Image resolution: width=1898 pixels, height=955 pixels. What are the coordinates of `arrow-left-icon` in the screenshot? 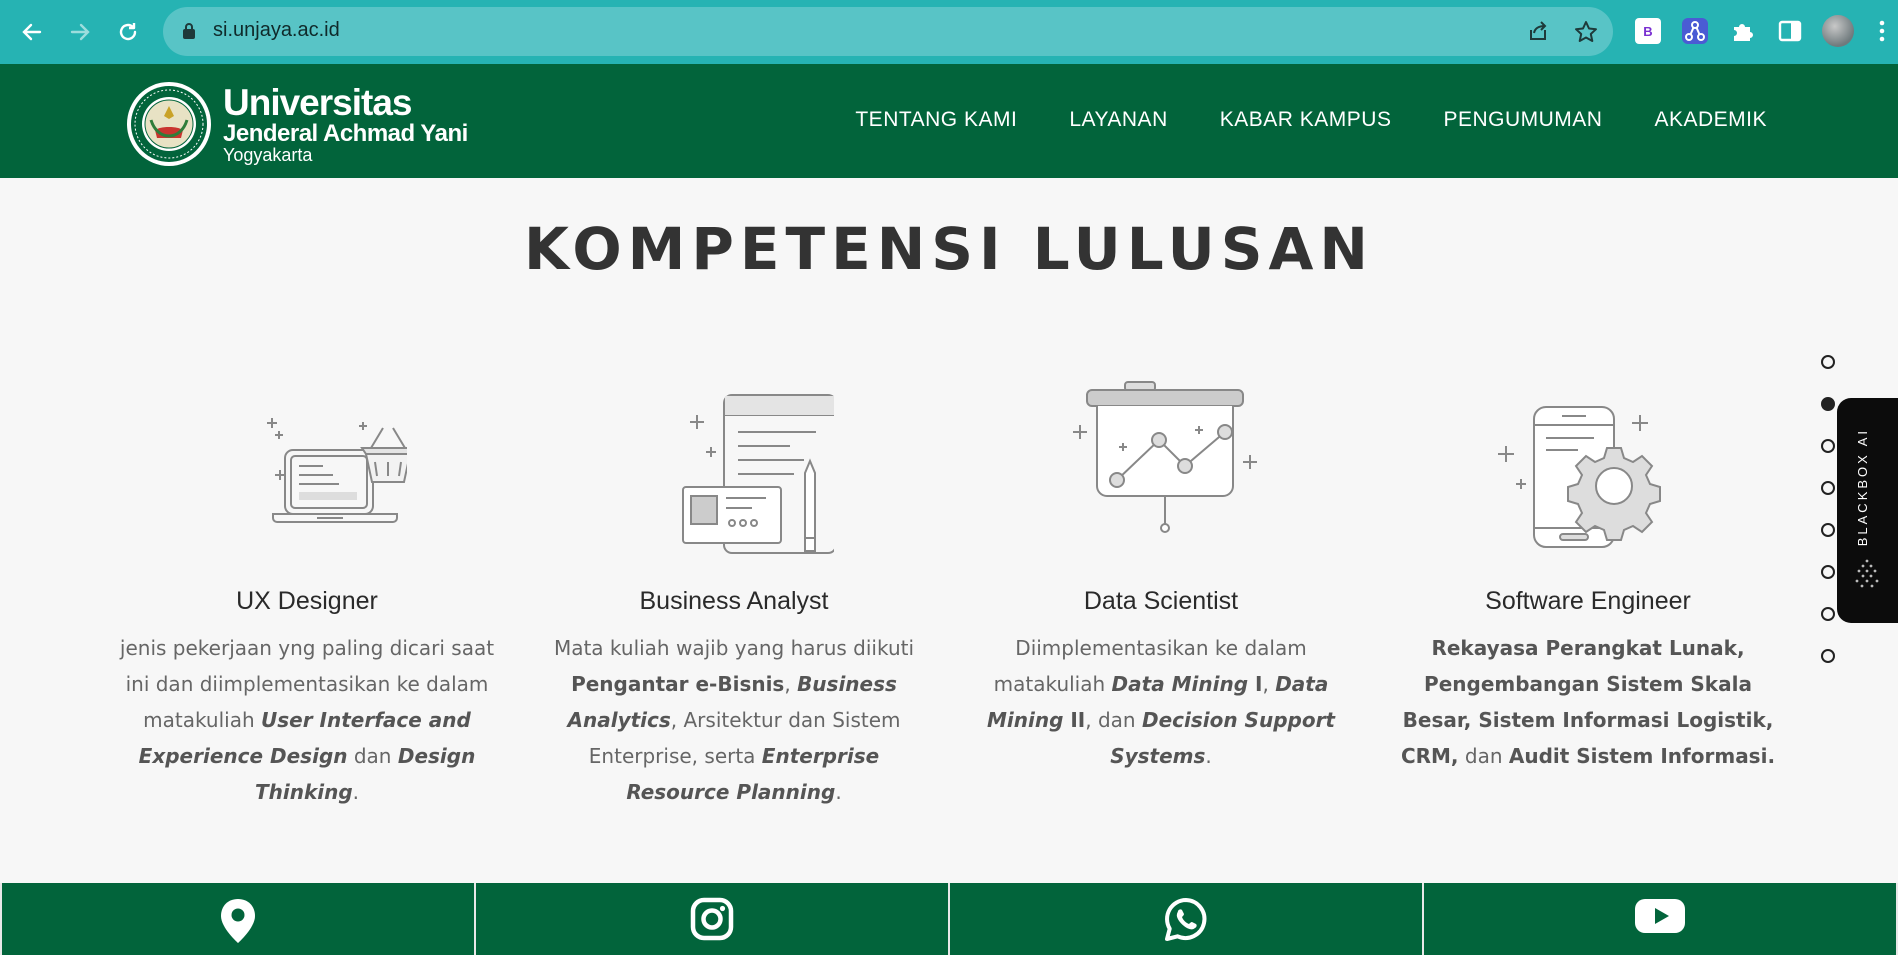 It's located at (32, 32).